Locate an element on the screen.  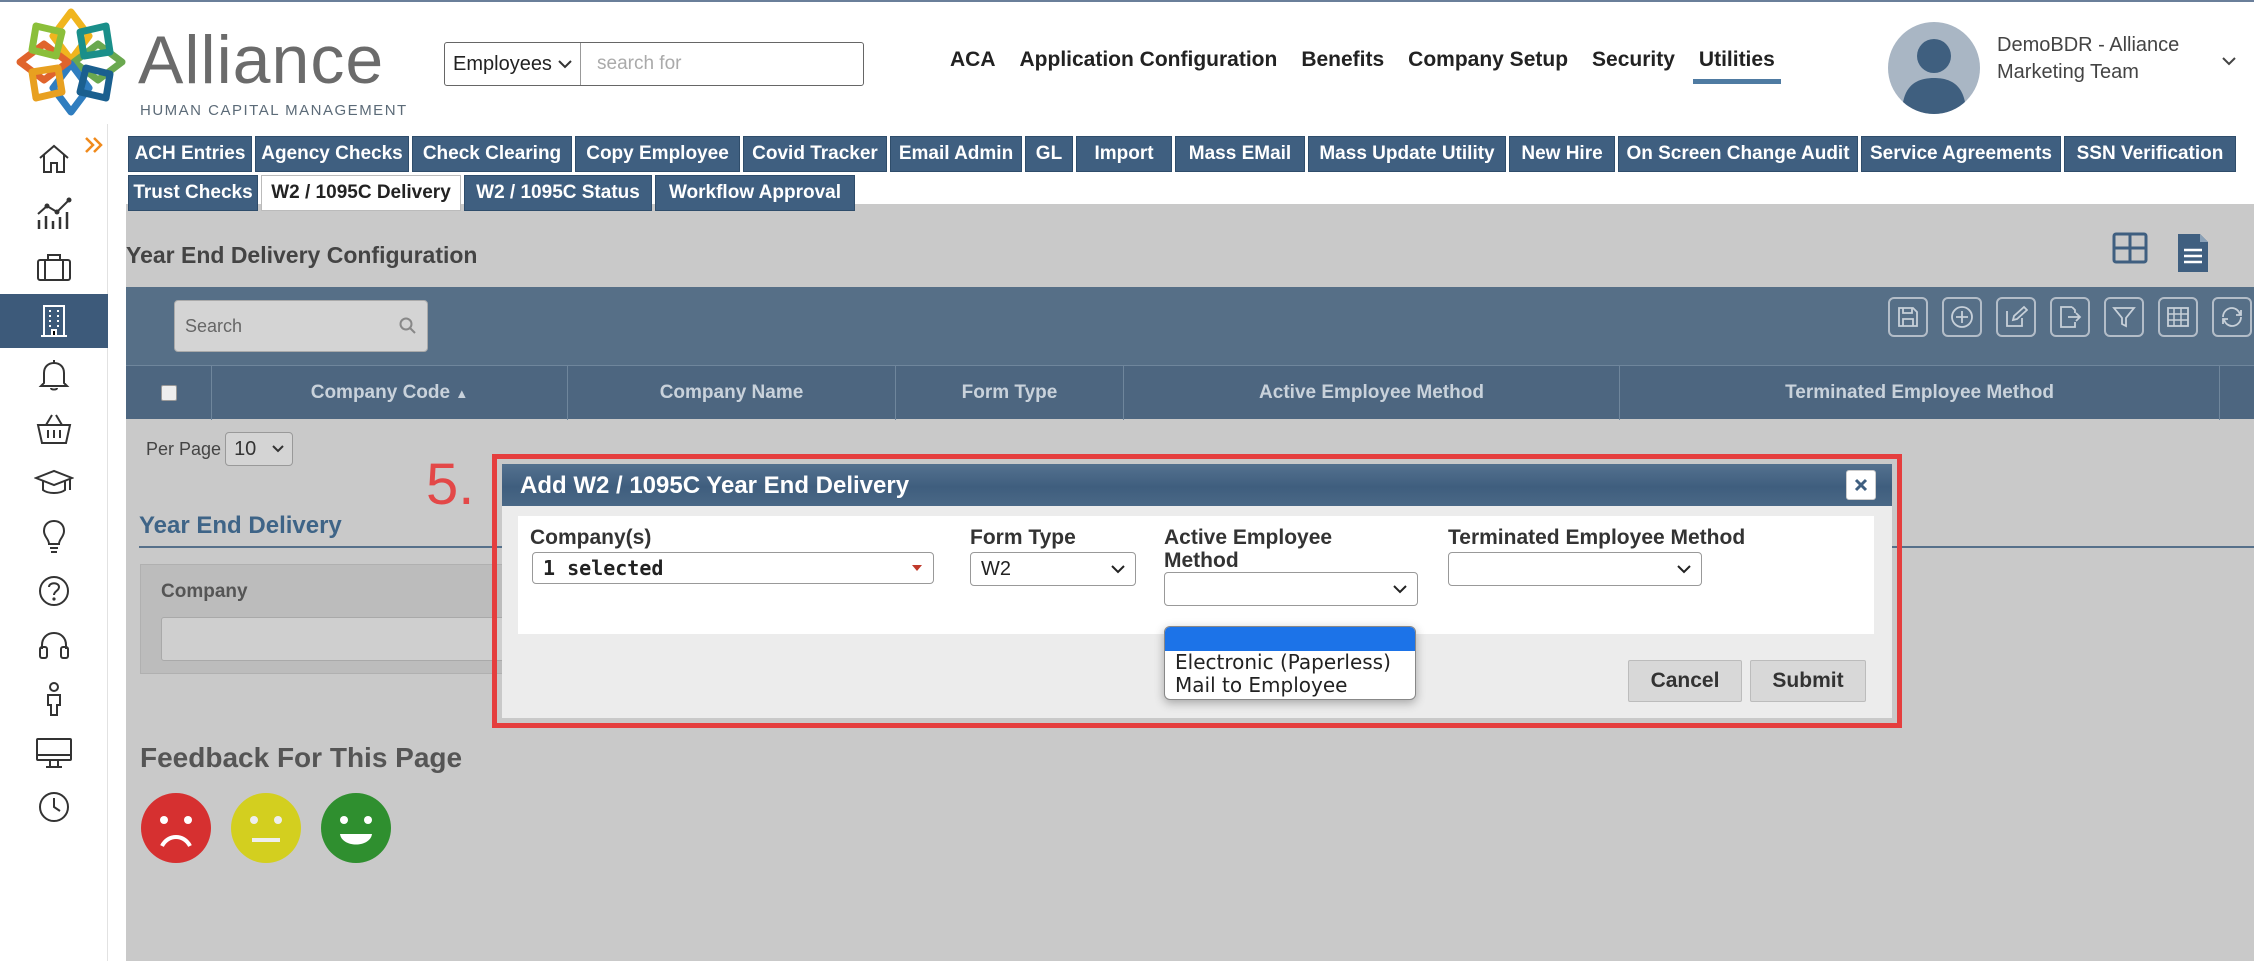
help-icon is located at coordinates (54, 591).